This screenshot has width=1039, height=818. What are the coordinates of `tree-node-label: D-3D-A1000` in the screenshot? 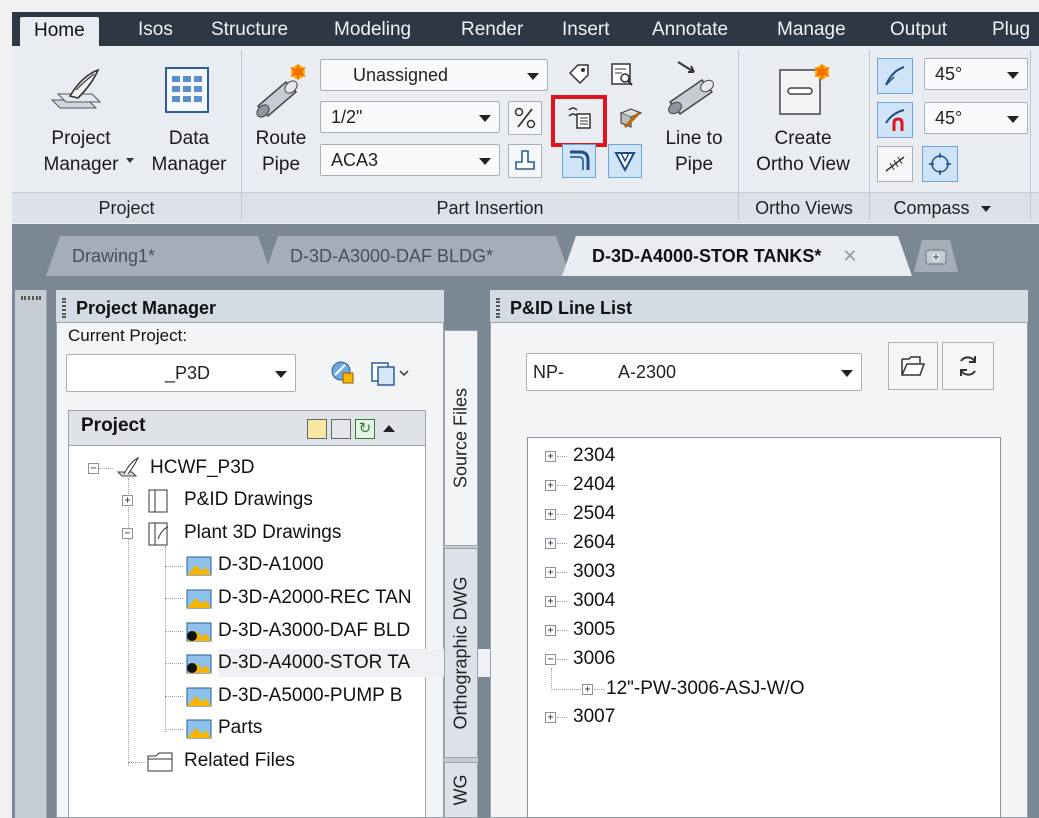 It's located at (271, 564).